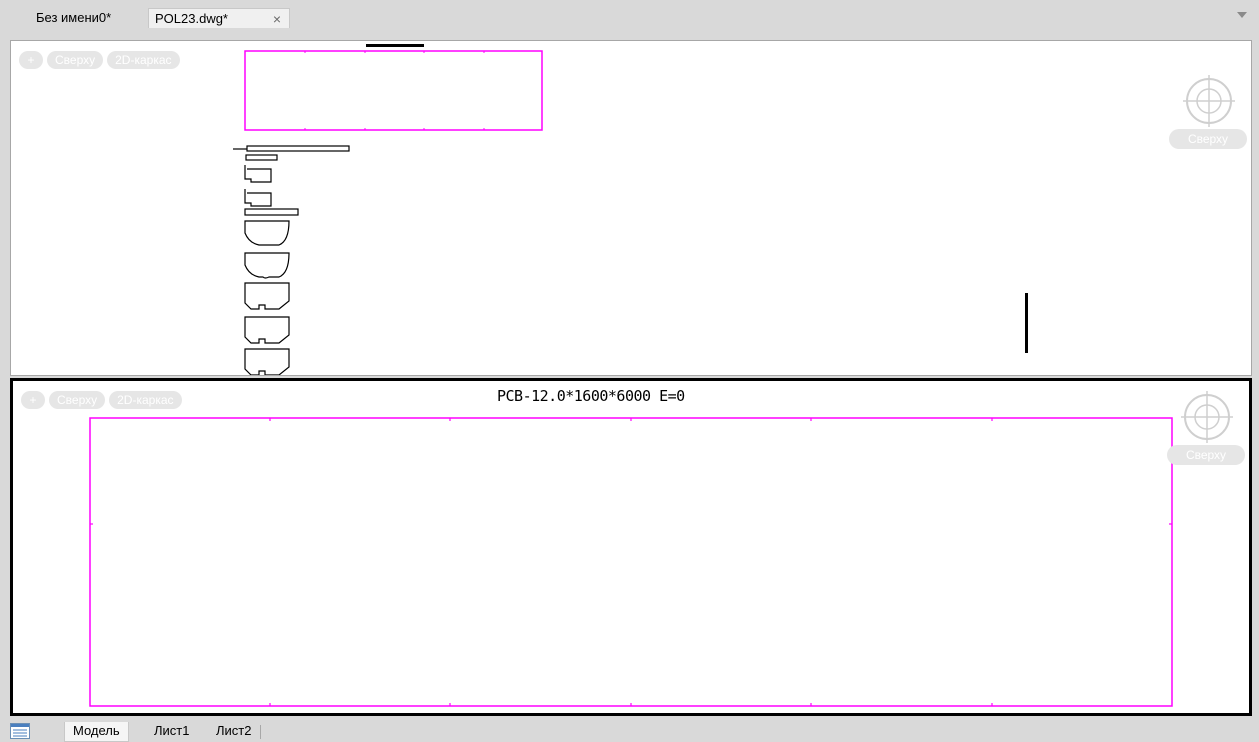 This screenshot has height=742, width=1259. What do you see at coordinates (1242, 15) in the screenshot?
I see `chevron-down-icon` at bounding box center [1242, 15].